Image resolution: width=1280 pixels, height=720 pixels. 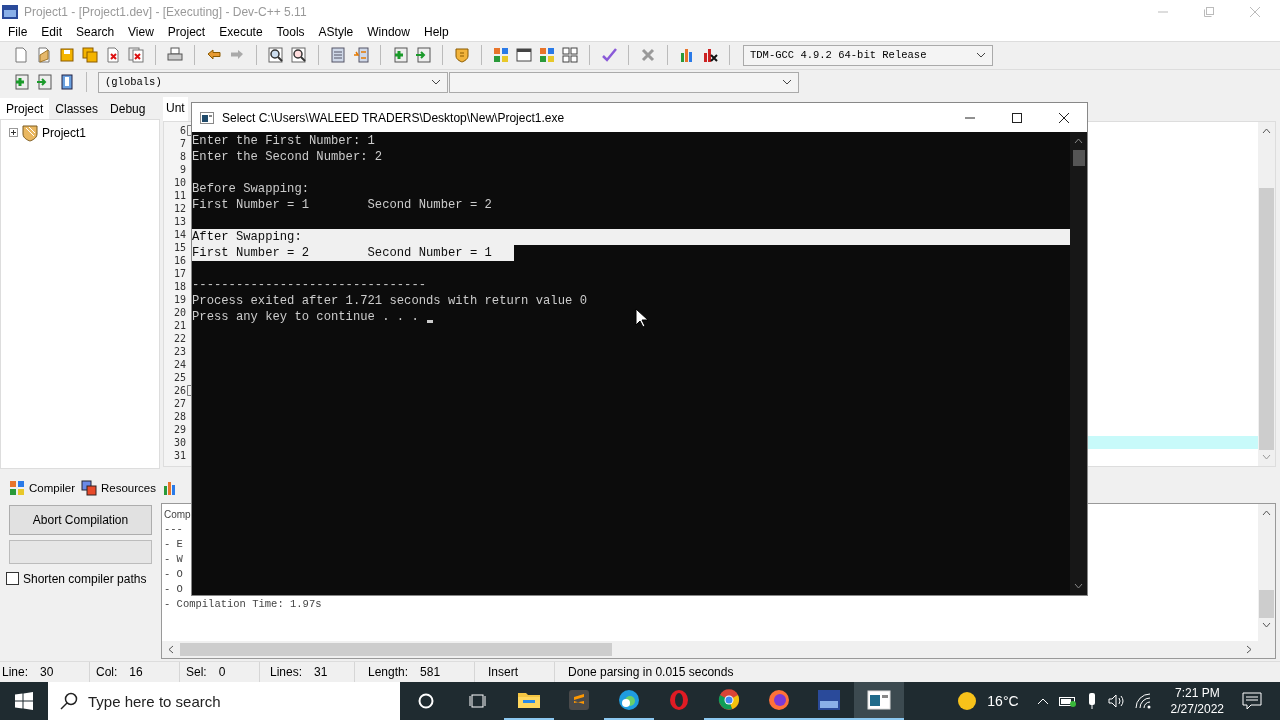 What do you see at coordinates (868, 55) in the screenshot?
I see `compiler-dropdown: TDM-GCC 4.9.2 64-bit Release` at bounding box center [868, 55].